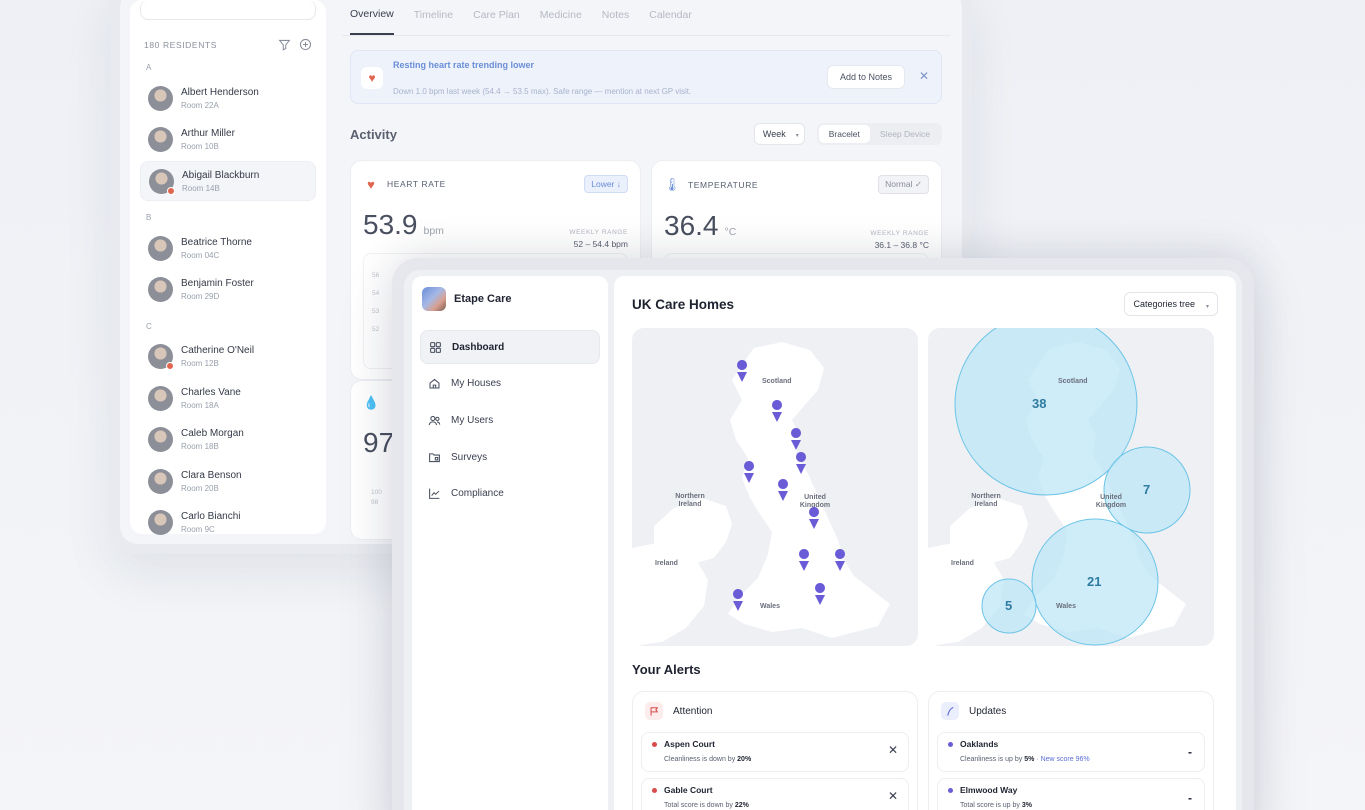 The width and height of the screenshot is (1365, 810). I want to click on resident-room: Room 18A, so click(200, 405).